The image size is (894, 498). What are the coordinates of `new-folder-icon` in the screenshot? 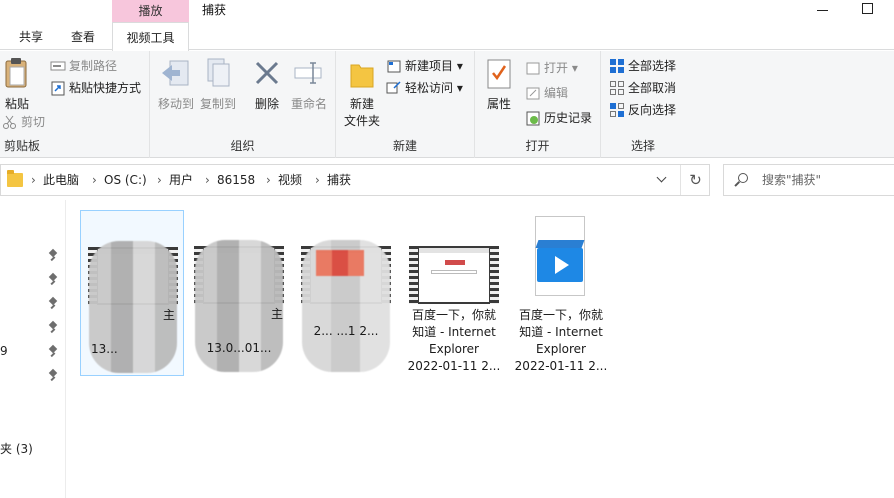 It's located at (362, 76).